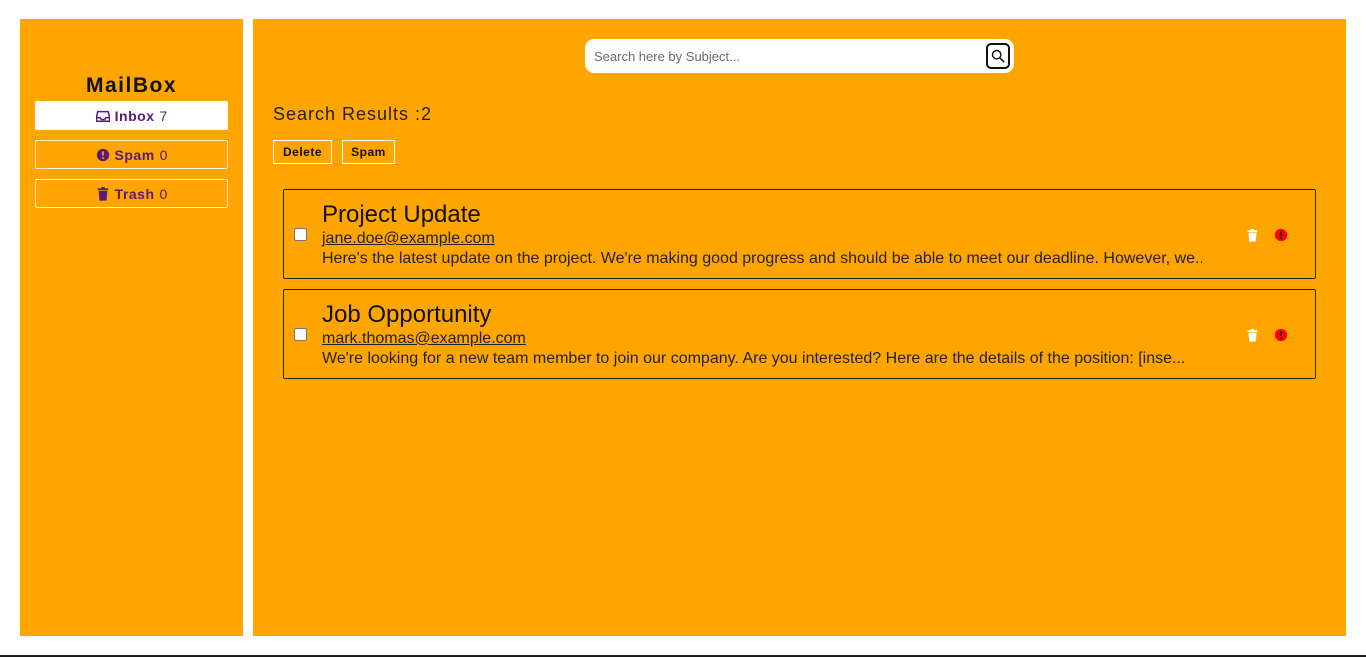 The image size is (1366, 657). What do you see at coordinates (102, 116) in the screenshot?
I see `inbox-icon` at bounding box center [102, 116].